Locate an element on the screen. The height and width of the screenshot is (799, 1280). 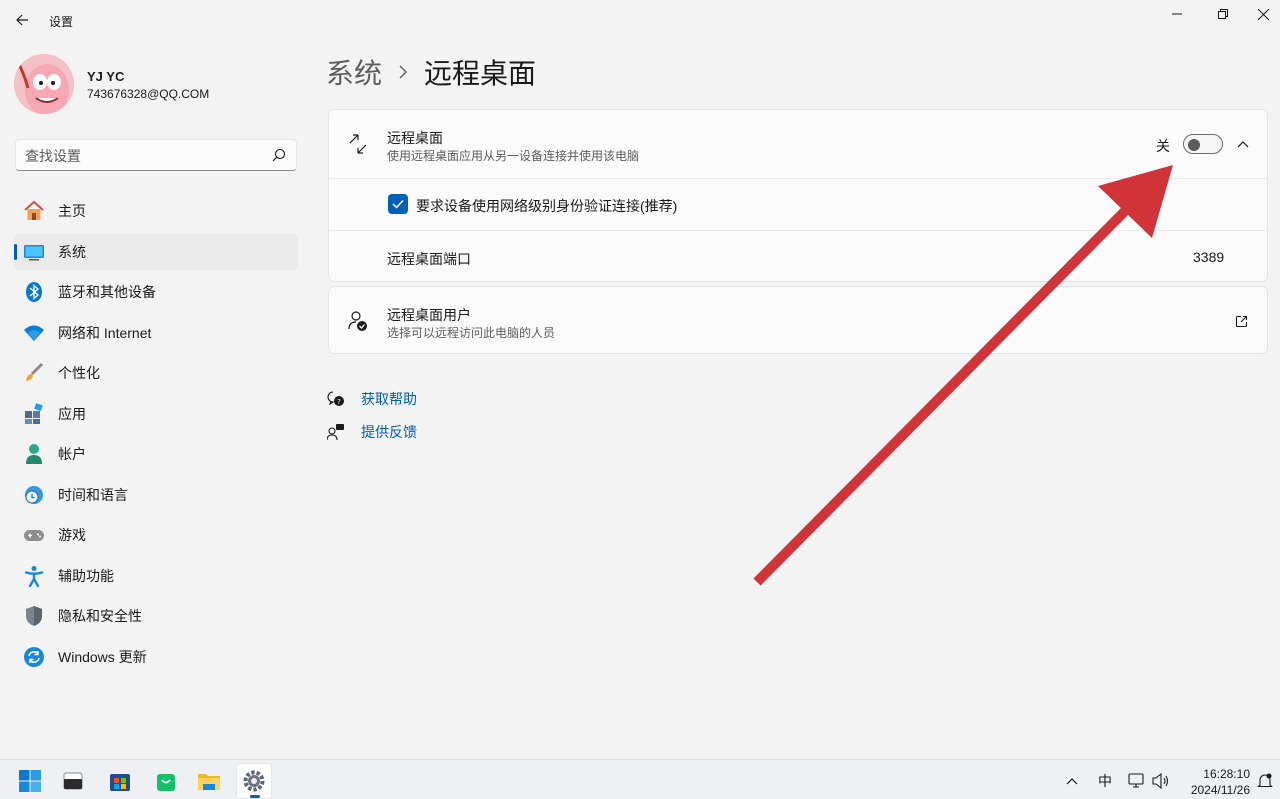
checkmark-icon is located at coordinates (398, 204).